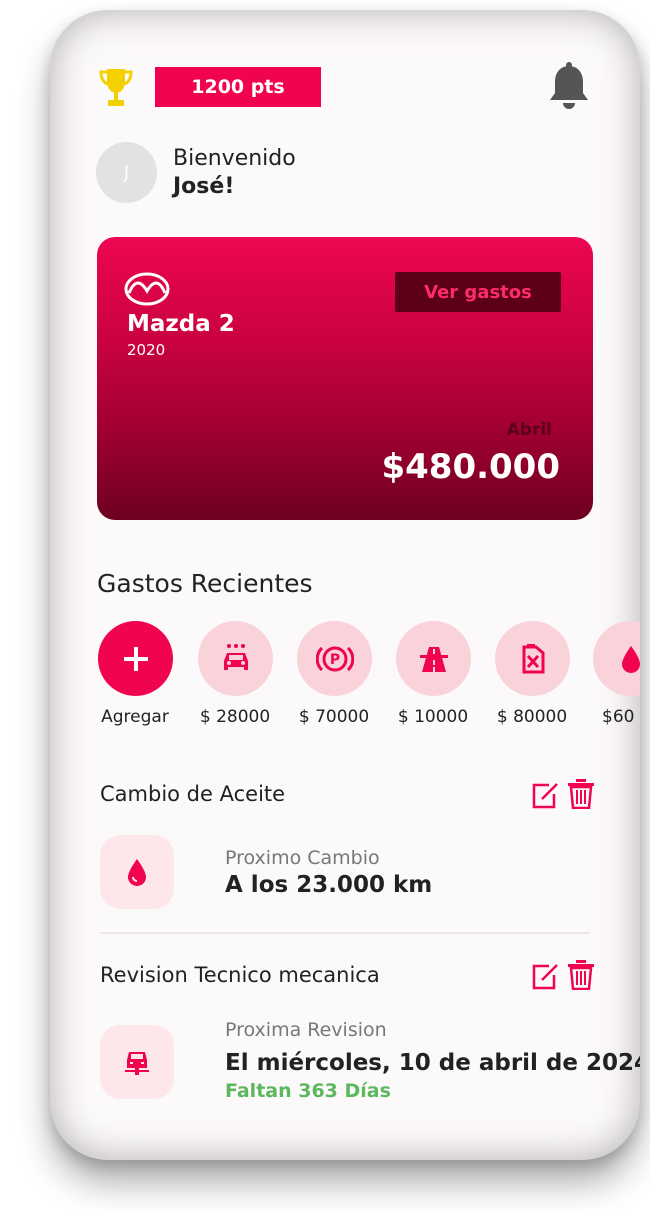 The image size is (650, 1209). I want to click on car-wash-icon, so click(235, 656).